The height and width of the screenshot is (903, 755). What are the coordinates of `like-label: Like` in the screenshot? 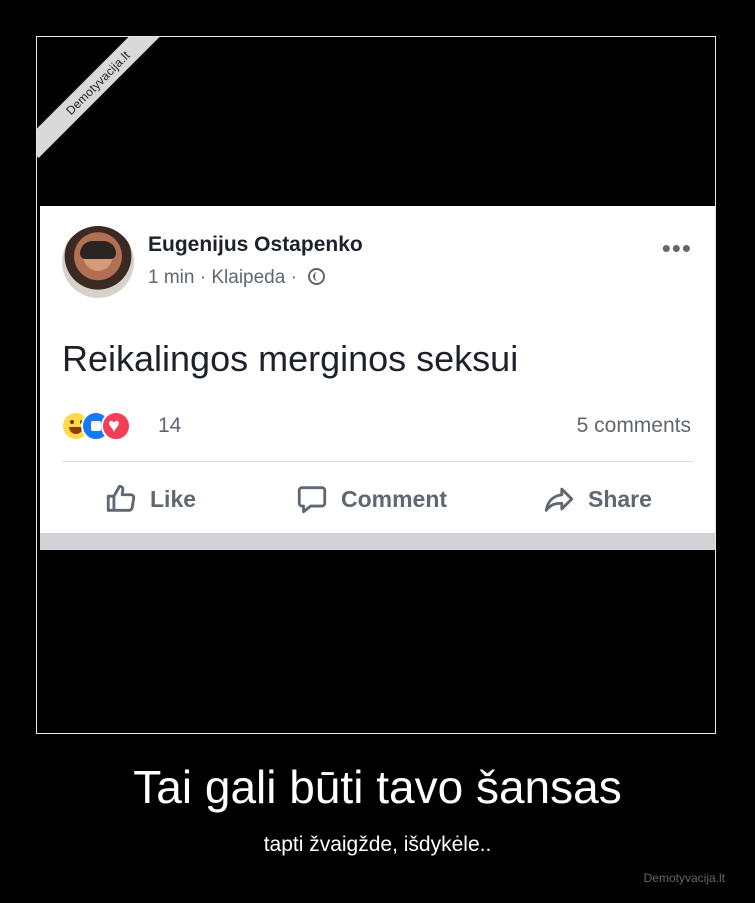 It's located at (173, 498).